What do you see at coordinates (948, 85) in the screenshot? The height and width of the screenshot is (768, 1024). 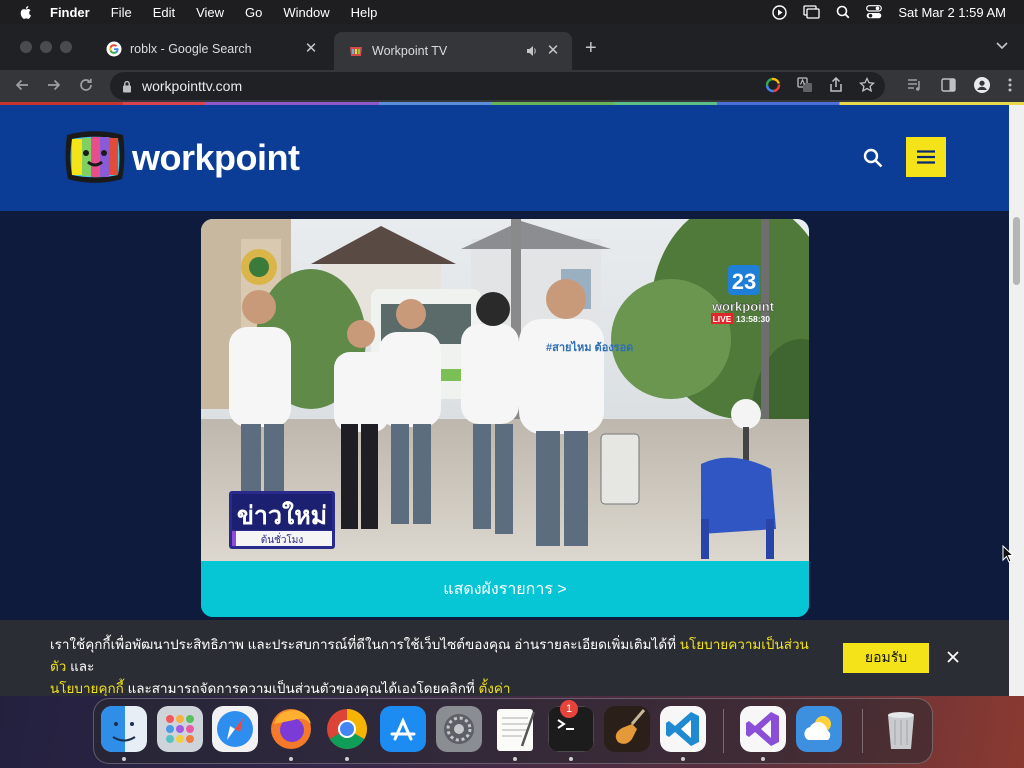 I see `side-panel-icon` at bounding box center [948, 85].